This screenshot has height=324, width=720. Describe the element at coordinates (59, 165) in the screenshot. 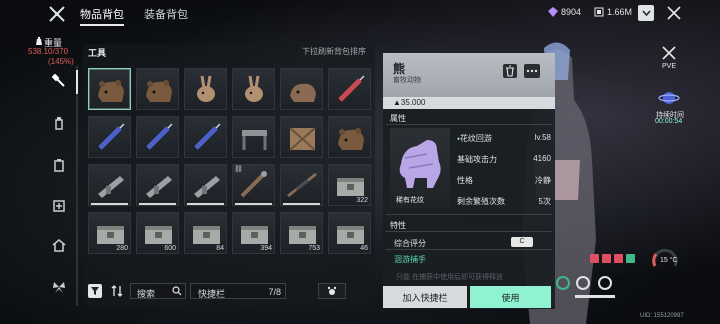

I see `food-category-icon` at that location.